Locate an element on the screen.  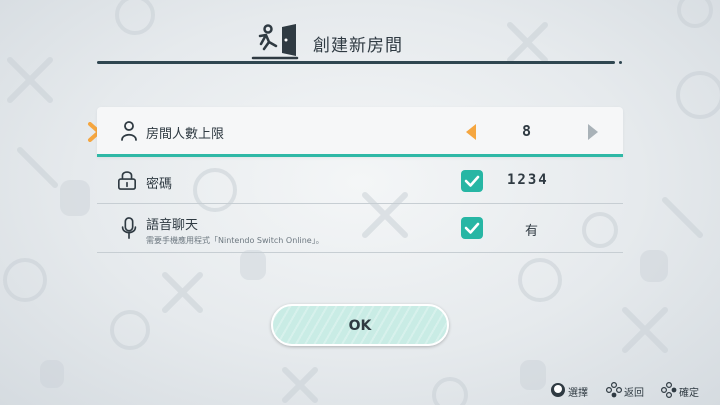
voice-chat-checkbox is located at coordinates (472, 228).